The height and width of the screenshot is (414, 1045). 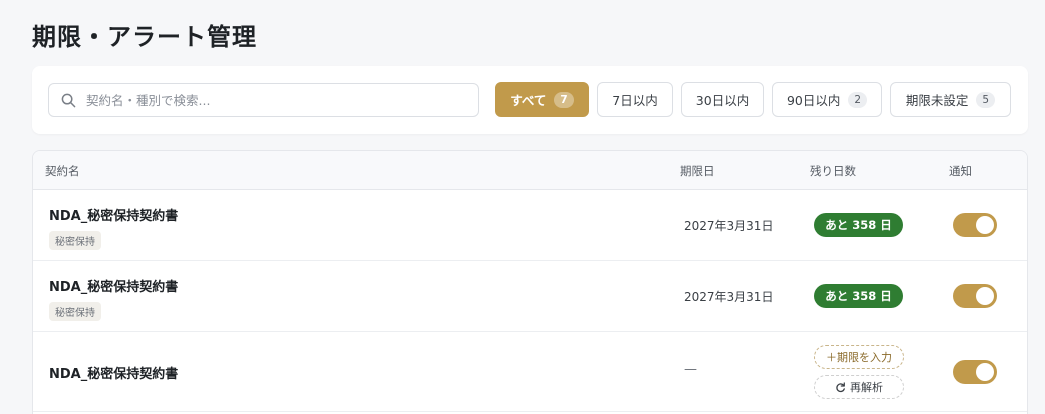 I want to click on filter-no-due: 期限未設定 5, so click(x=950, y=99).